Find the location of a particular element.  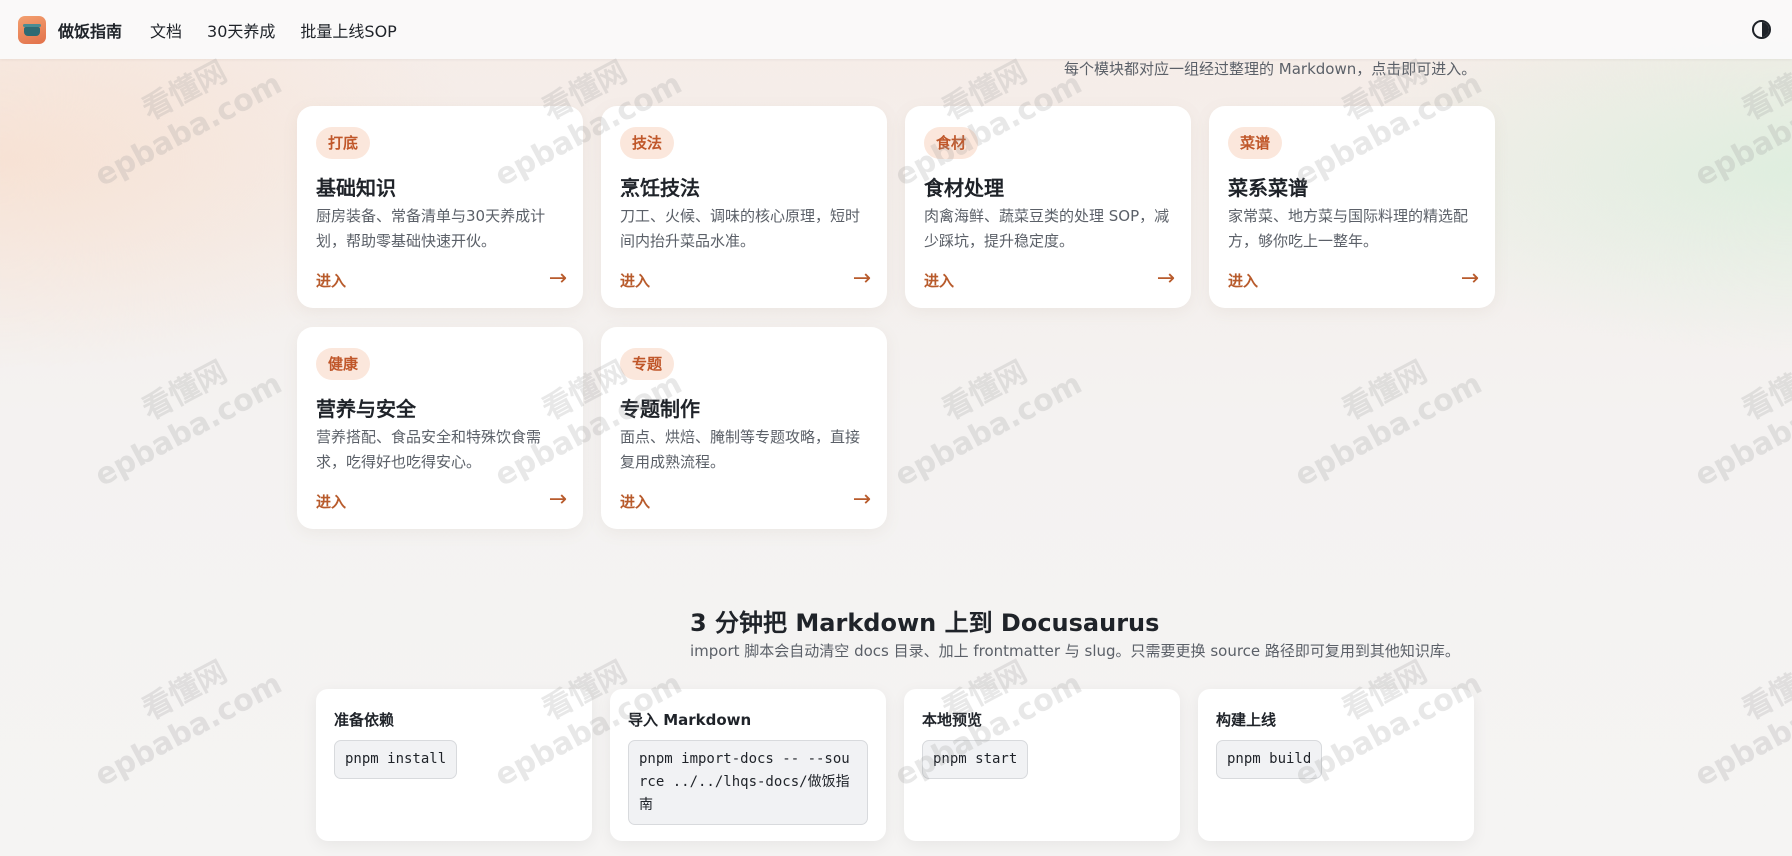

module-card-health: 健康 营养与安全 营养搭配、食品安全和特殊饮食需求，吃得好也吃得安心。 进入 → is located at coordinates (440, 428).